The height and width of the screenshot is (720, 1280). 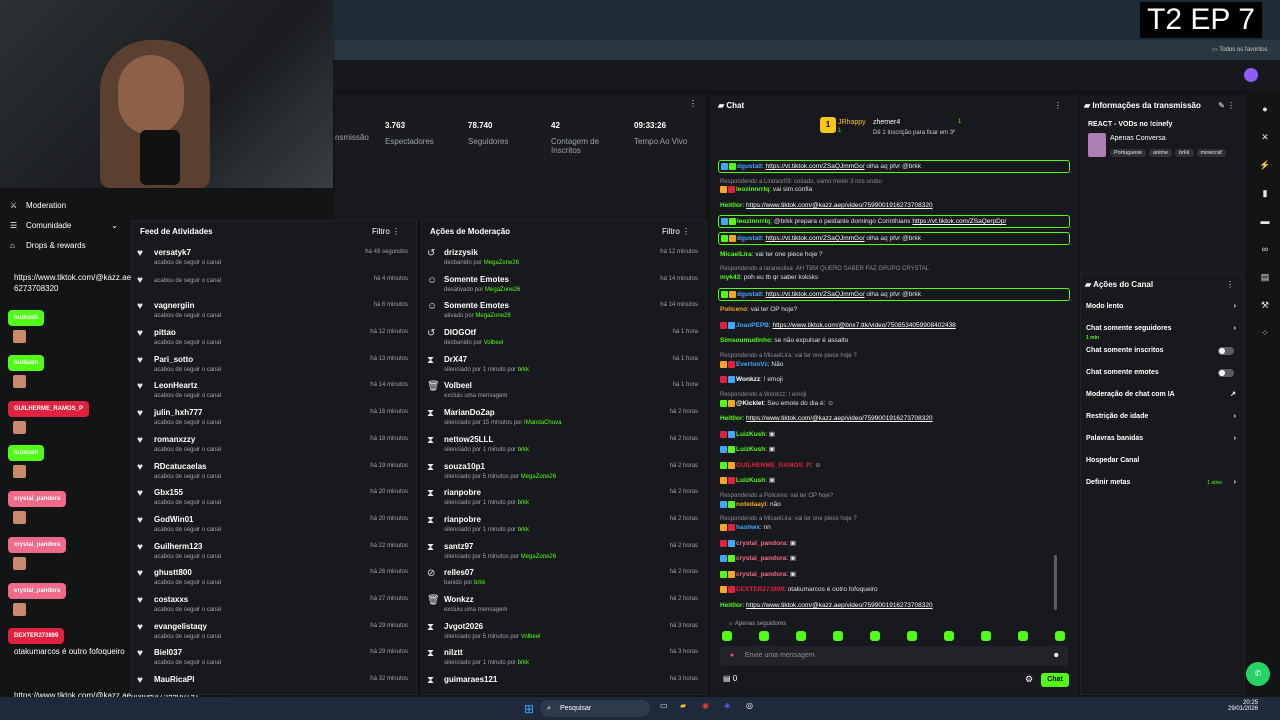 What do you see at coordinates (1243, 706) in the screenshot?
I see `clock: 20:25 29/01/2026` at bounding box center [1243, 706].